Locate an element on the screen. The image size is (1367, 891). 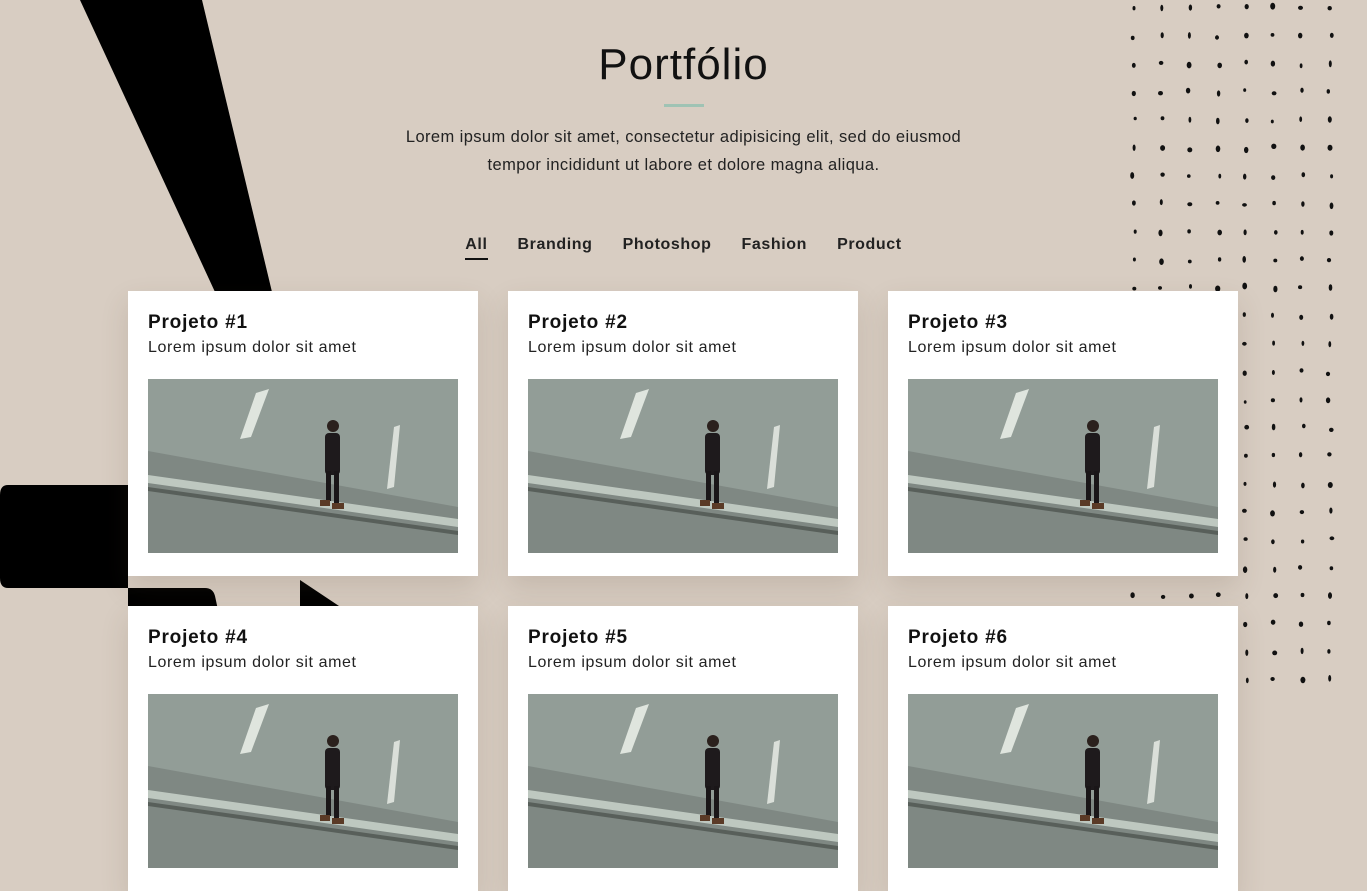
project-card: Projeto #1 Lorem ipsum dolor sit amet is located at coordinates (303, 433).